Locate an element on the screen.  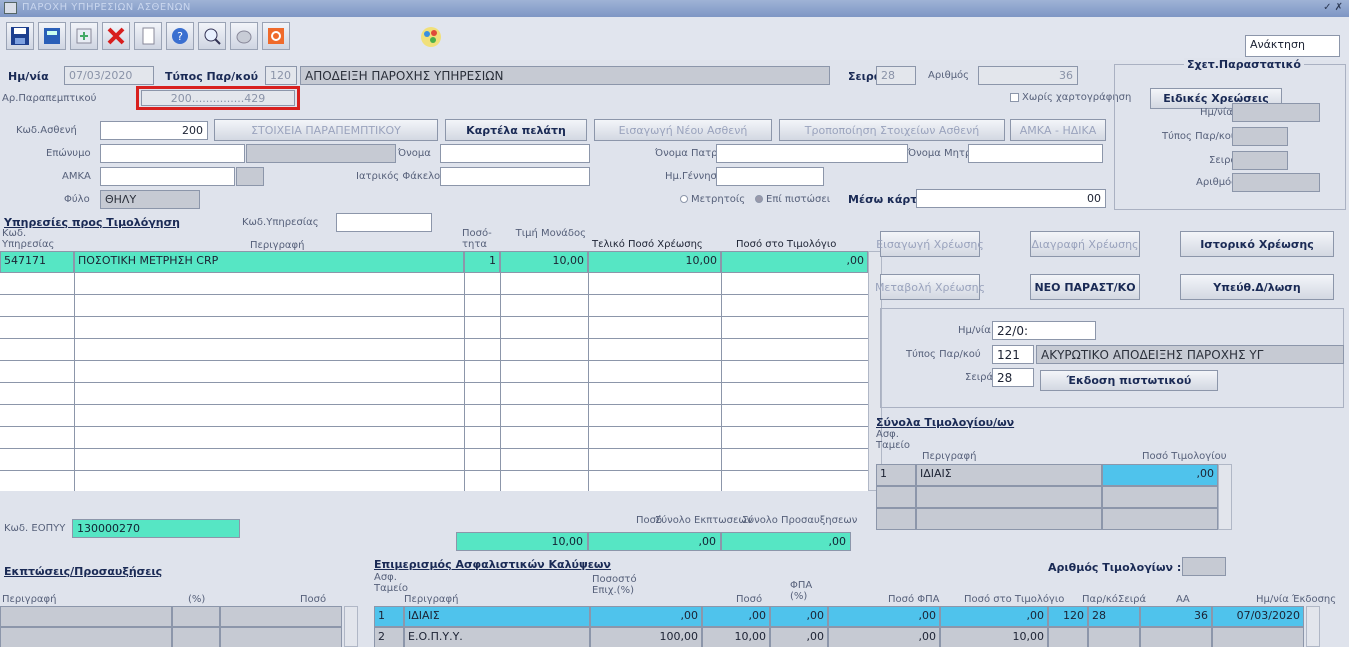
charge-history-button: Ιστορικό Χρέωσης is located at coordinates (1257, 244).